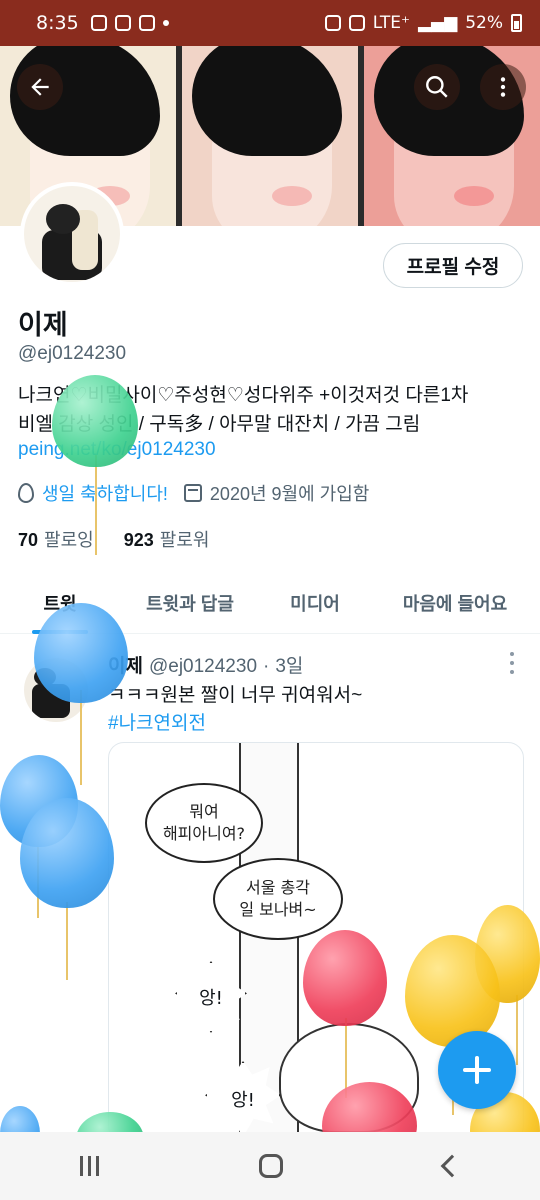 This screenshot has height=1200, width=540. I want to click on bubble-text: 일 보나벼~, so click(278, 909).